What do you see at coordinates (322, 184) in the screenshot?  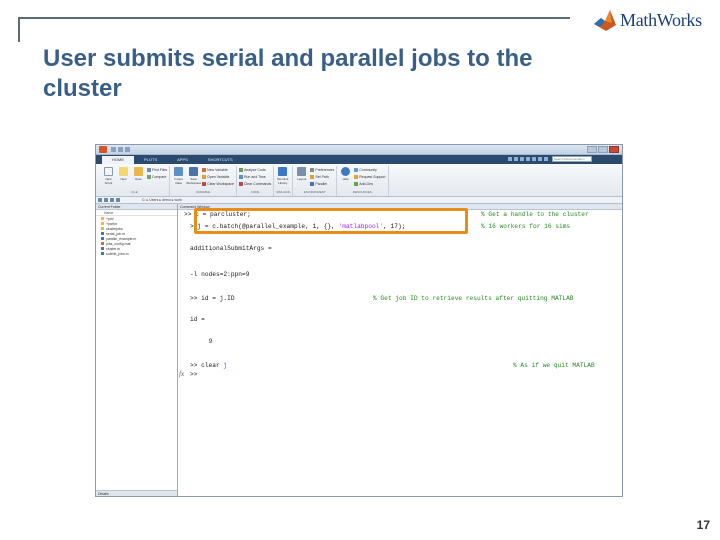 I see `parallel-button: Parallel` at bounding box center [322, 184].